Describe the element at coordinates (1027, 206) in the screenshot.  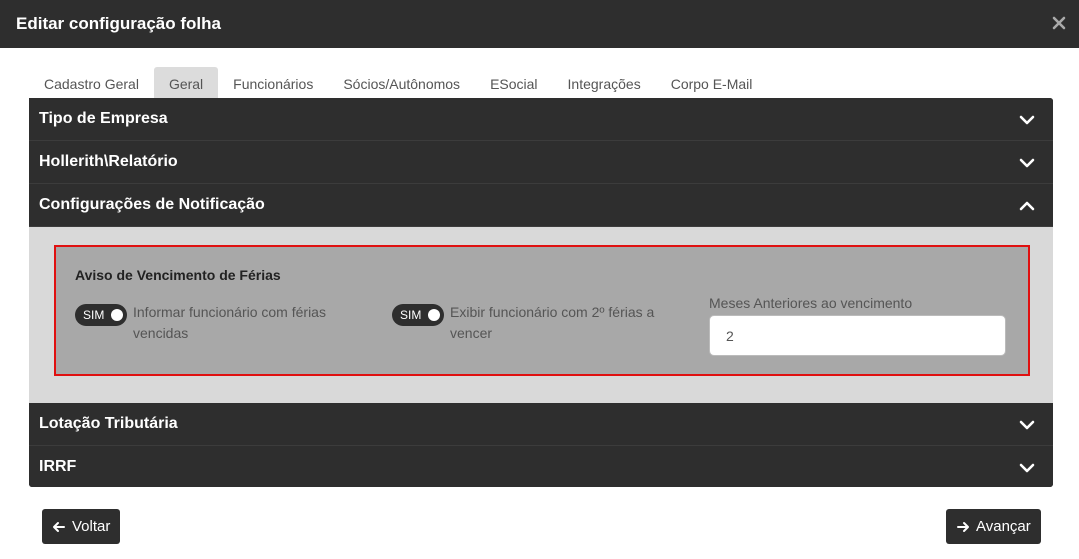
I see `chevron-up-icon` at that location.